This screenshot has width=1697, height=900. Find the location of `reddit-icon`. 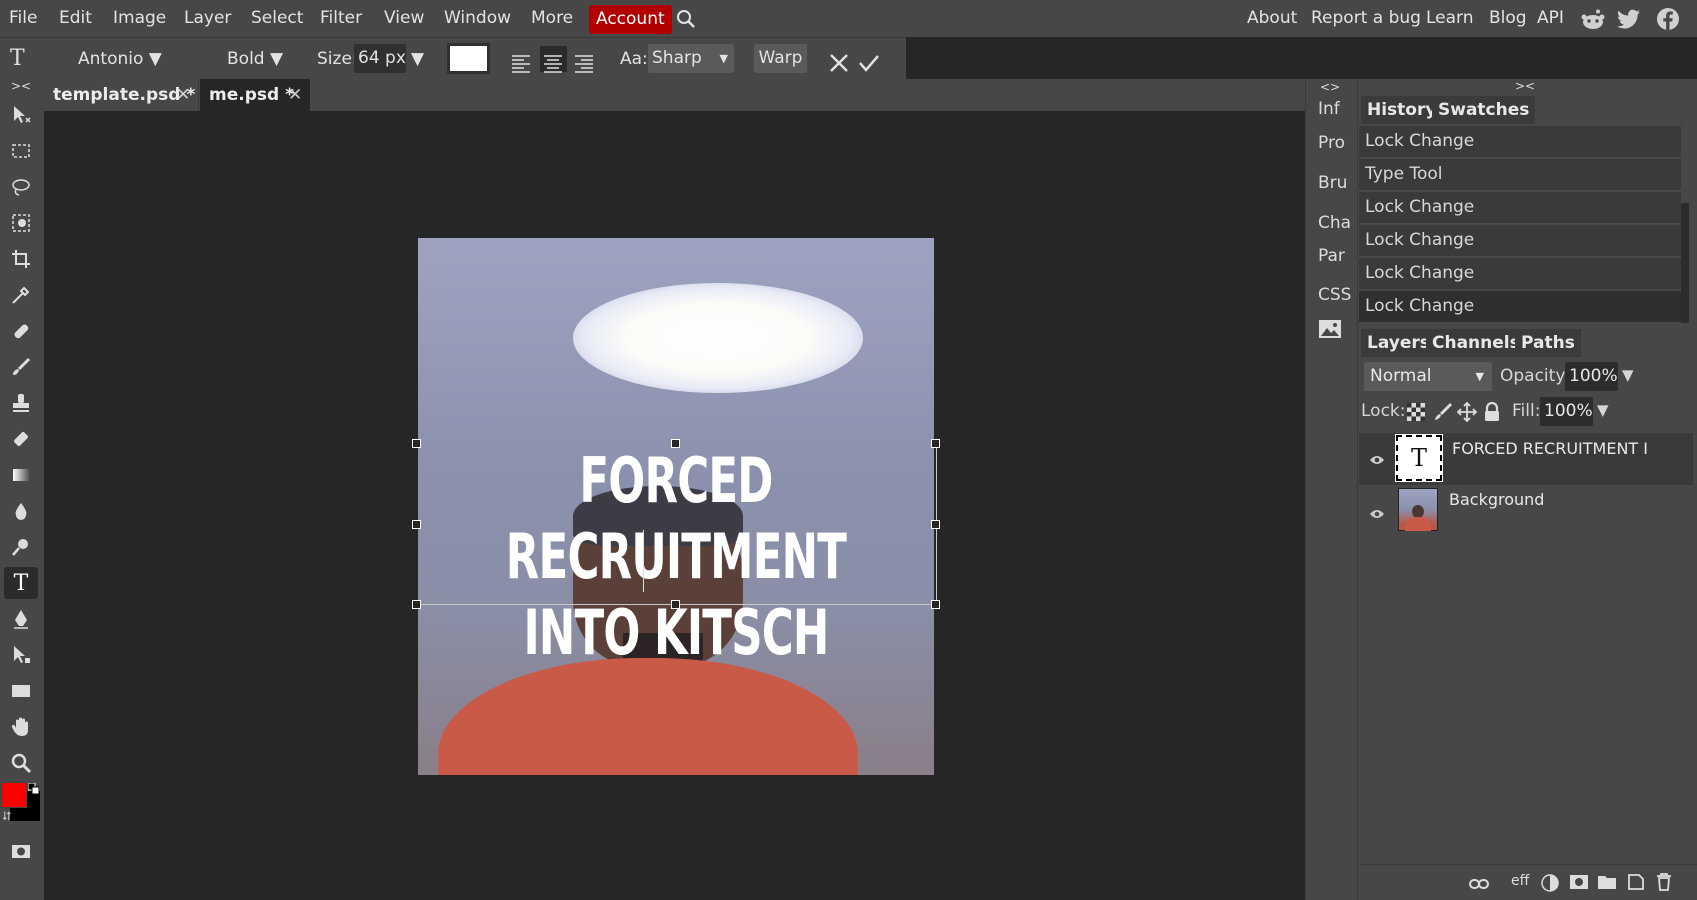

reddit-icon is located at coordinates (1593, 19).